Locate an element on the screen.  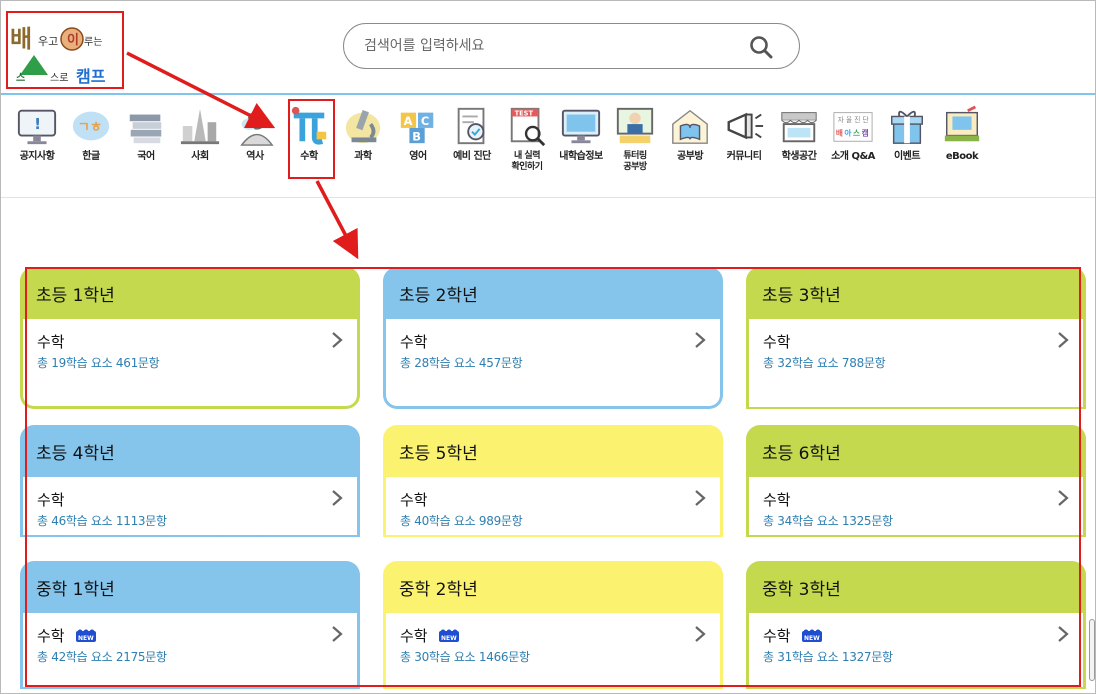
nav-item-label: 이벤트 is located at coordinates (907, 156).